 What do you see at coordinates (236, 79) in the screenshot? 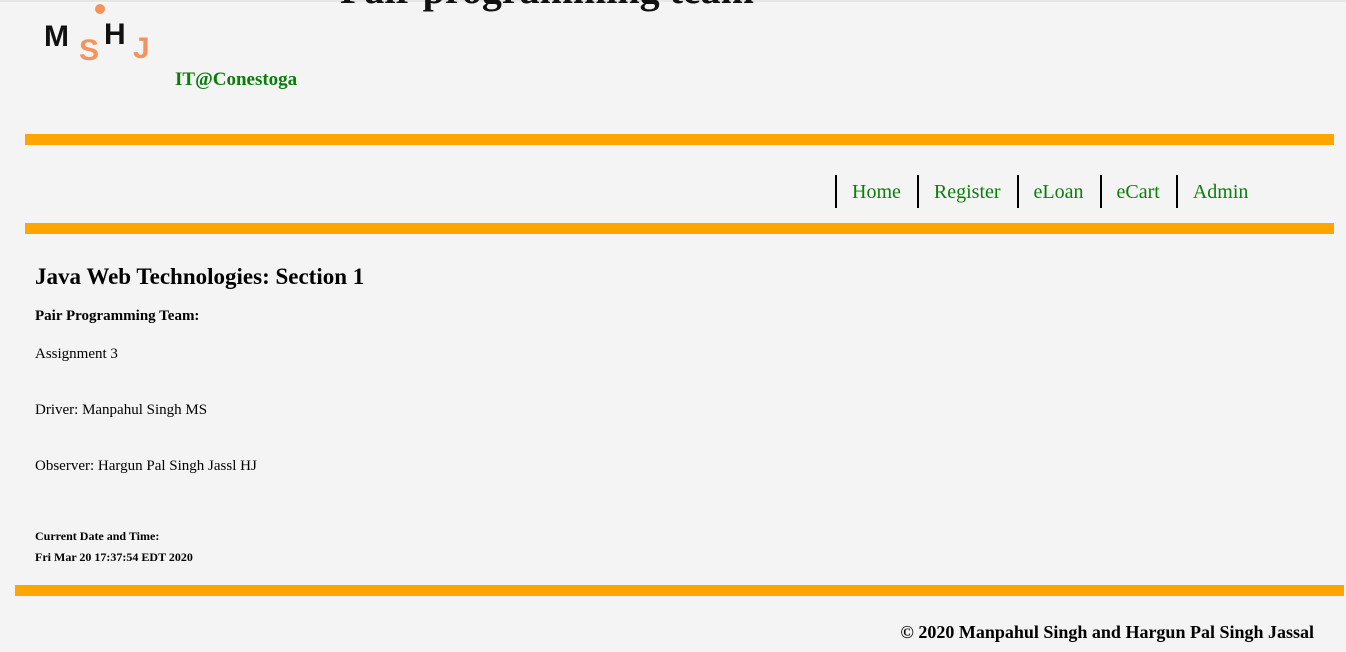
I see `site-subtitle: IT@Conestoga` at bounding box center [236, 79].